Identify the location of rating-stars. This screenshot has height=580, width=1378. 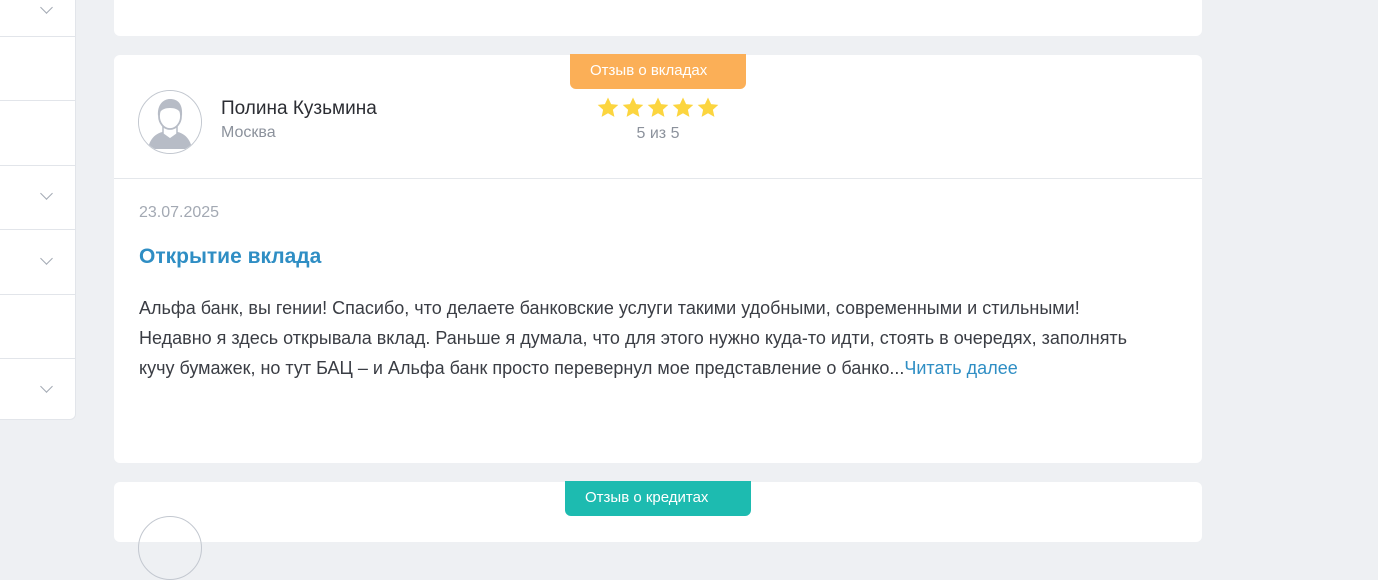
(658, 108).